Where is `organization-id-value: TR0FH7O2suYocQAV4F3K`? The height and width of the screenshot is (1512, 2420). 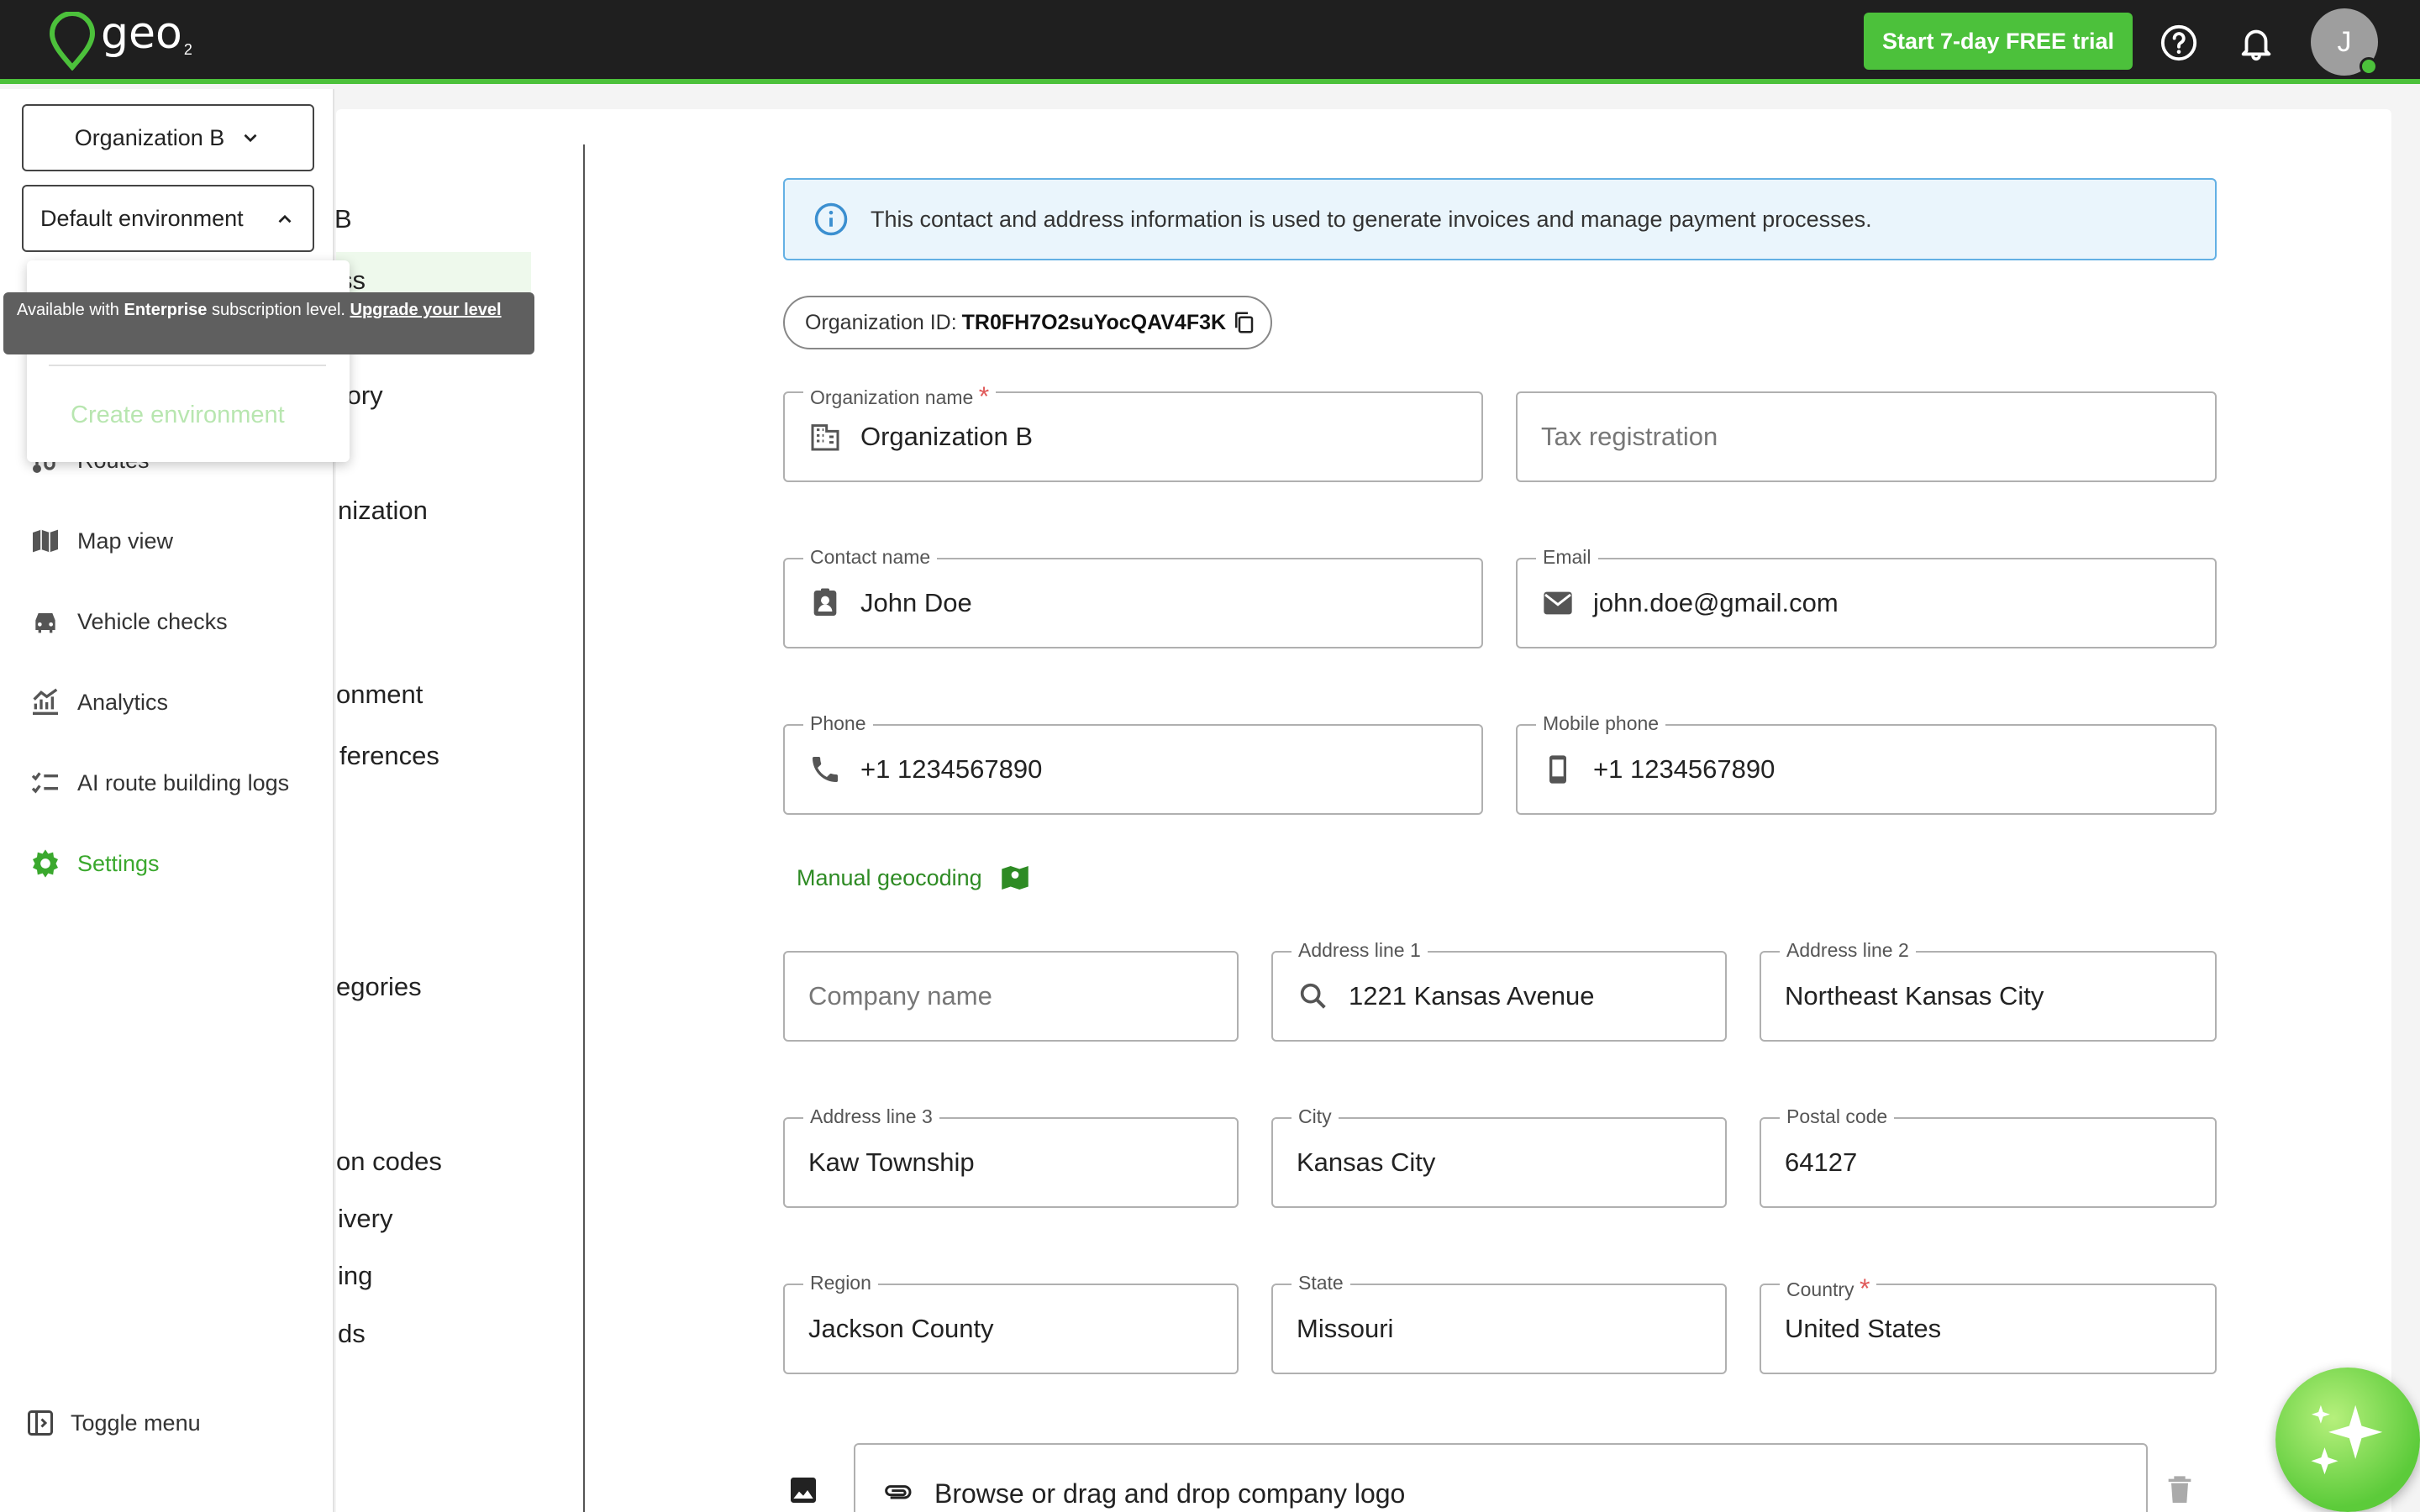
organization-id-value: TR0FH7O2suYocQAV4F3K is located at coordinates (1094, 322).